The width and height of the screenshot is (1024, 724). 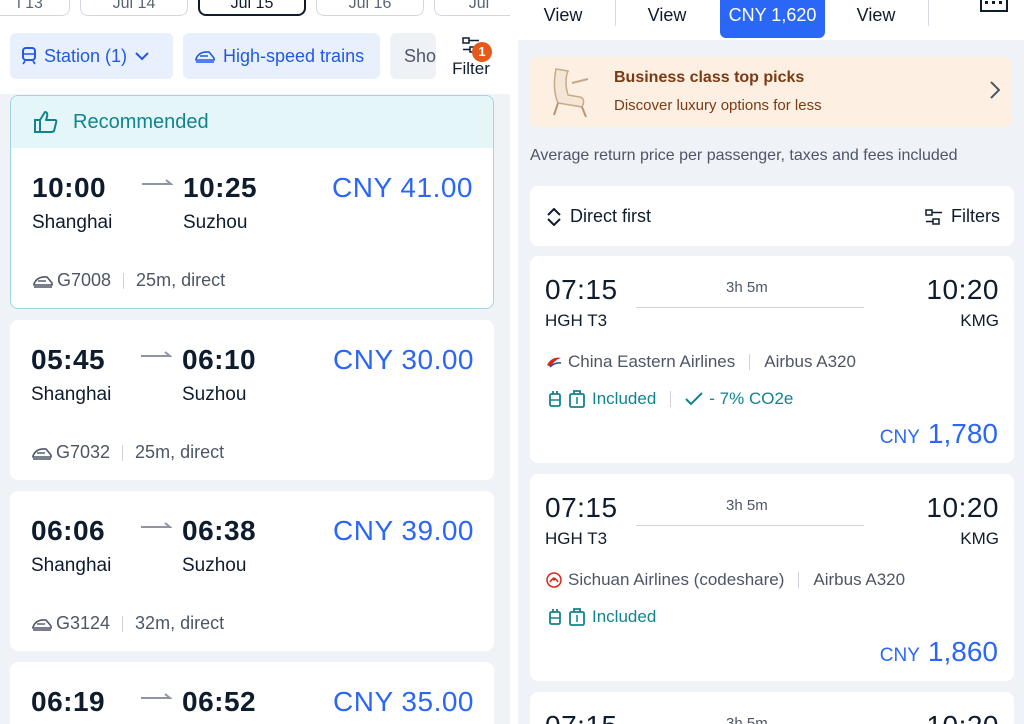 What do you see at coordinates (30, 6) in the screenshot?
I see `date-tab-label: l 13` at bounding box center [30, 6].